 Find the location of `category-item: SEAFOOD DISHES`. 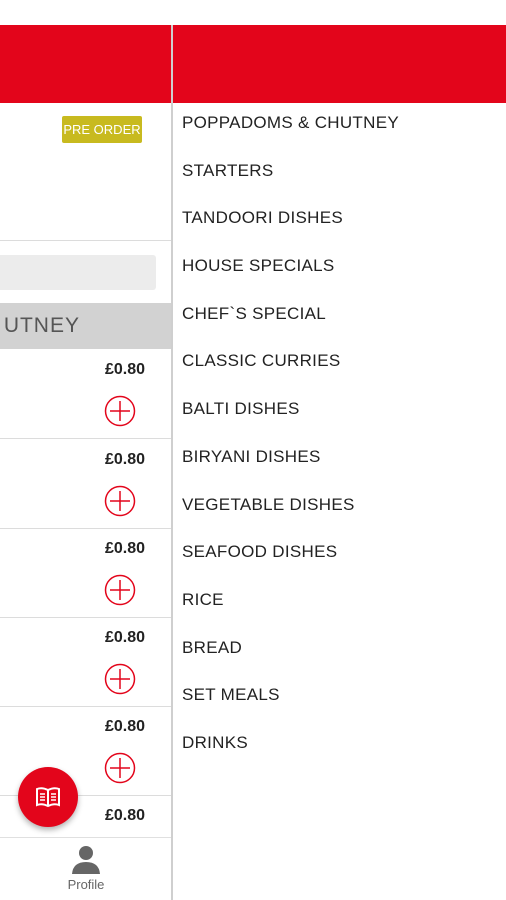

category-item: SEAFOOD DISHES is located at coordinates (290, 566).